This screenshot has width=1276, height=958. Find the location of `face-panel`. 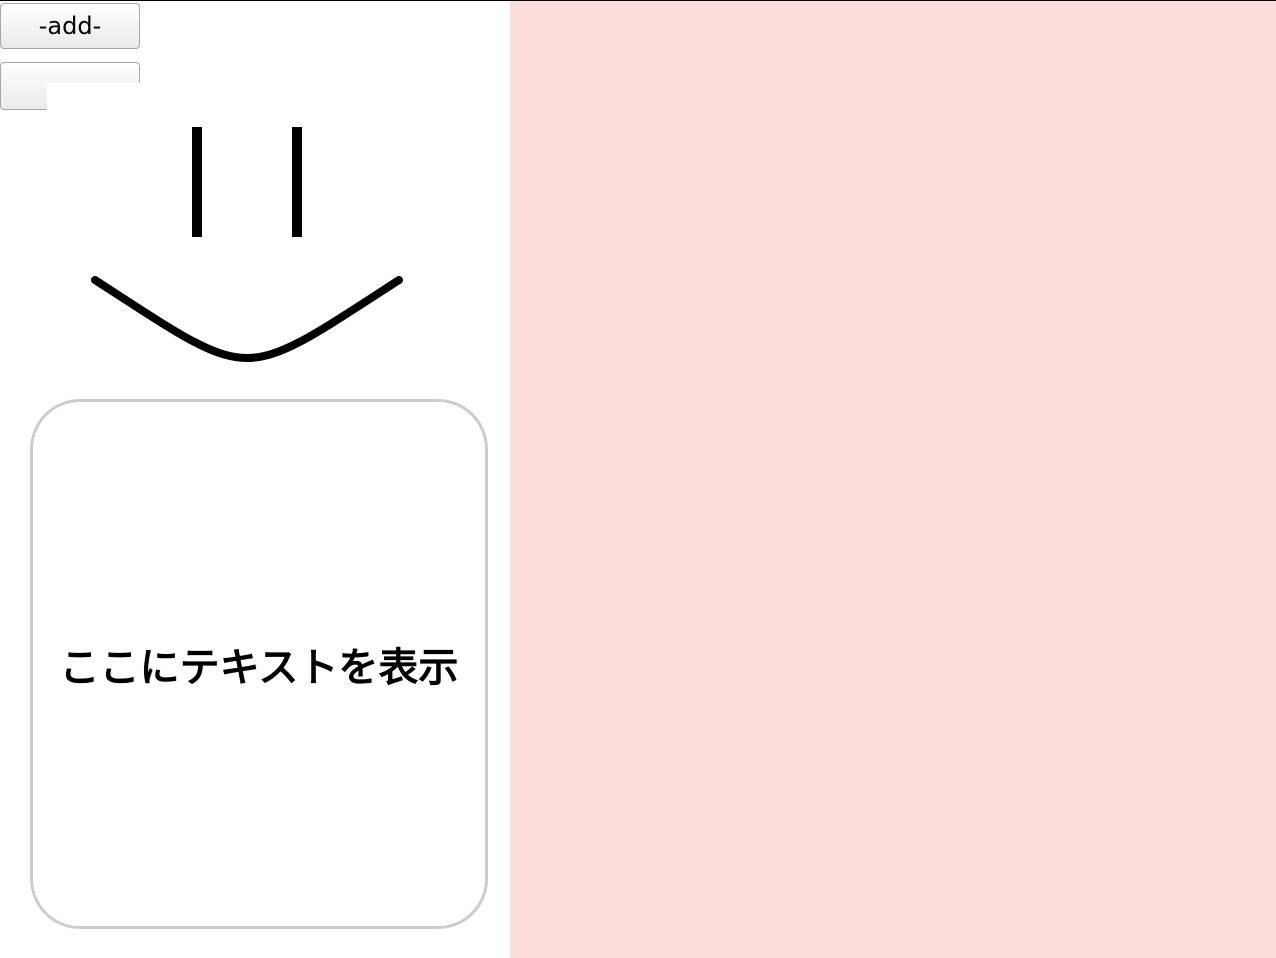

face-panel is located at coordinates (247, 233).